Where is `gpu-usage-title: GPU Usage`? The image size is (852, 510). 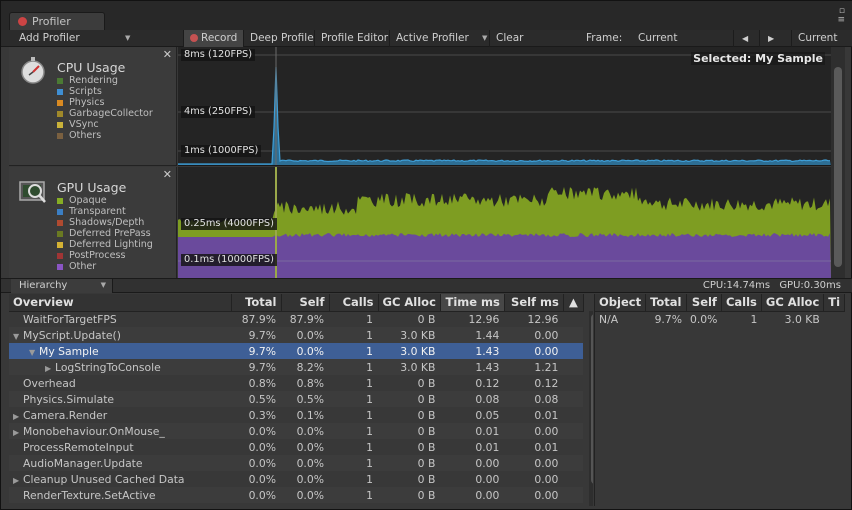 gpu-usage-title: GPU Usage is located at coordinates (92, 187).